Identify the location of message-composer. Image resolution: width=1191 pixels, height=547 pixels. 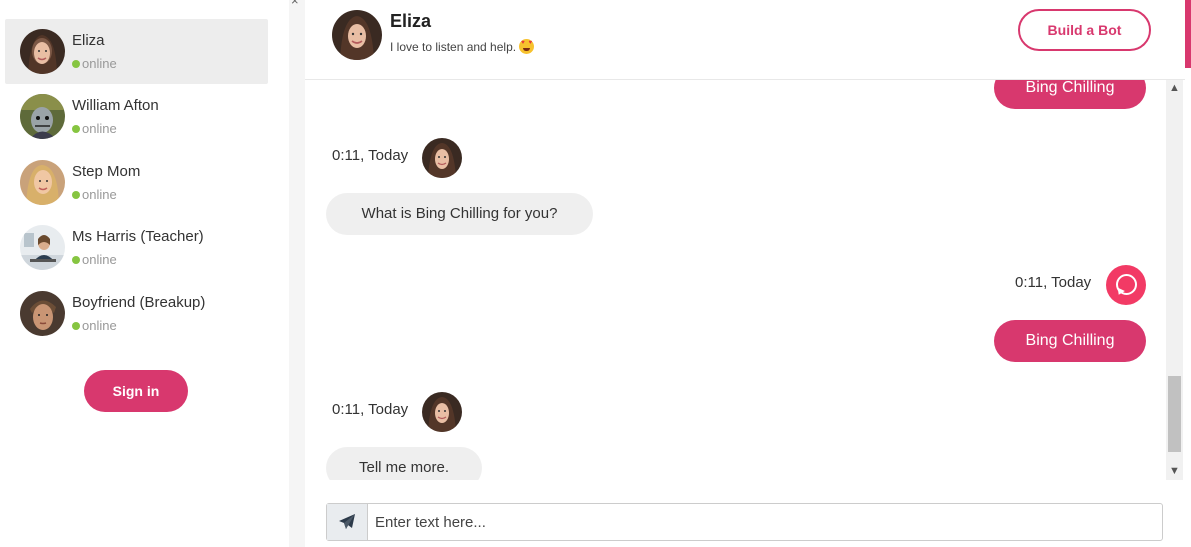
(744, 522).